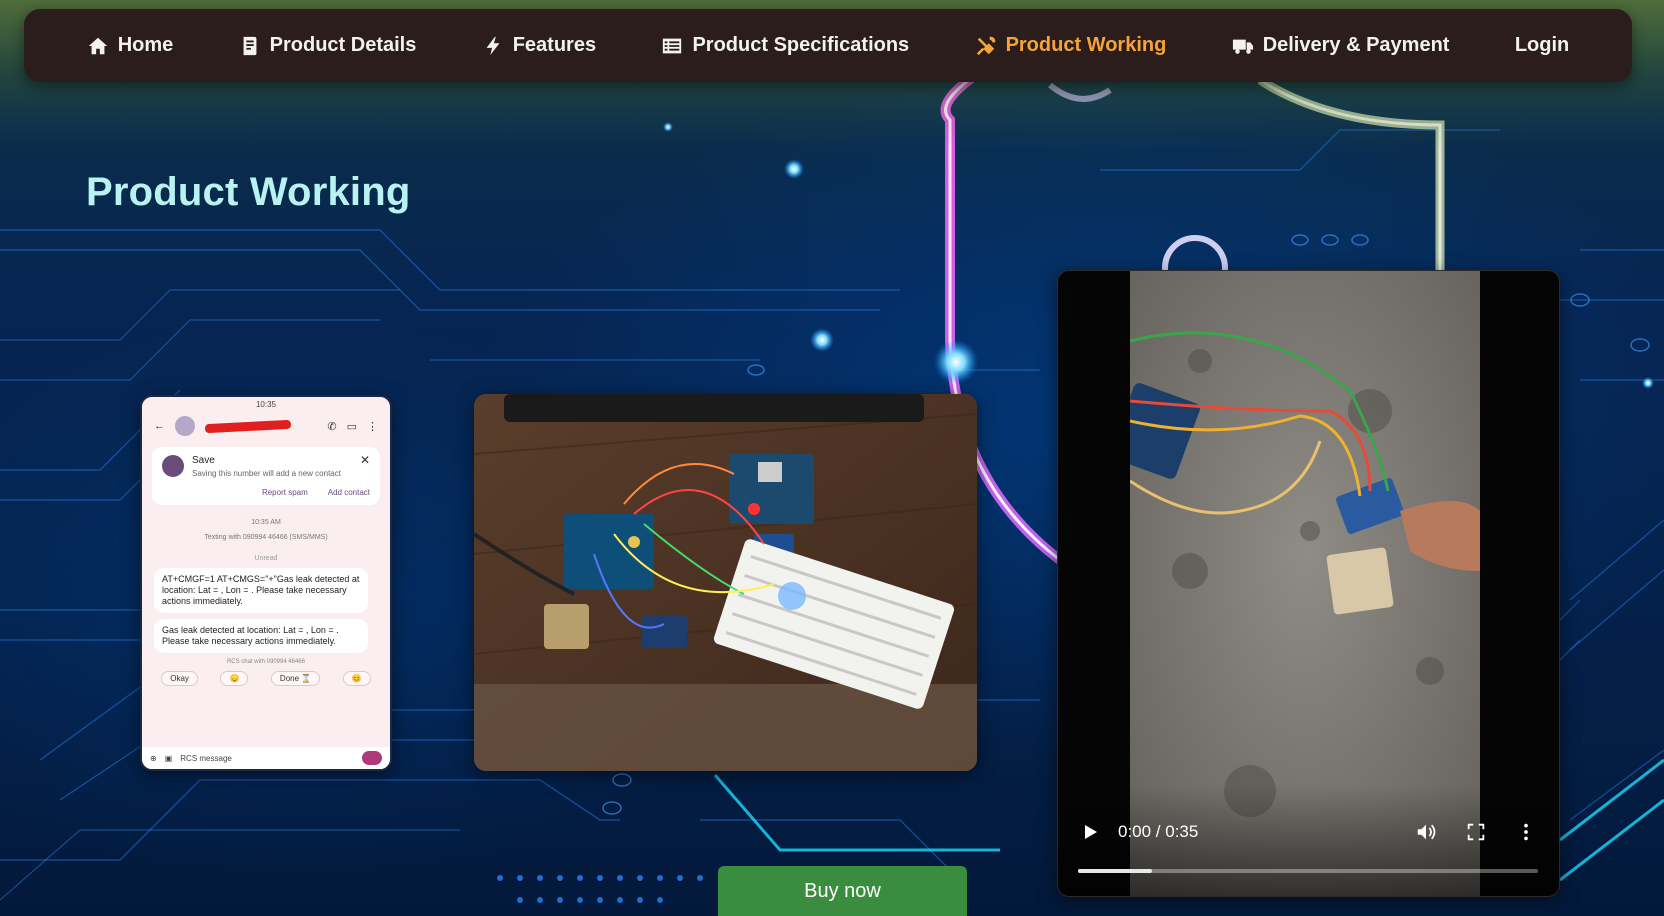 Image resolution: width=1664 pixels, height=916 pixels. What do you see at coordinates (266, 537) in the screenshot?
I see `texting-with: Texting with 090994 46466 (SMS/MMS)` at bounding box center [266, 537].